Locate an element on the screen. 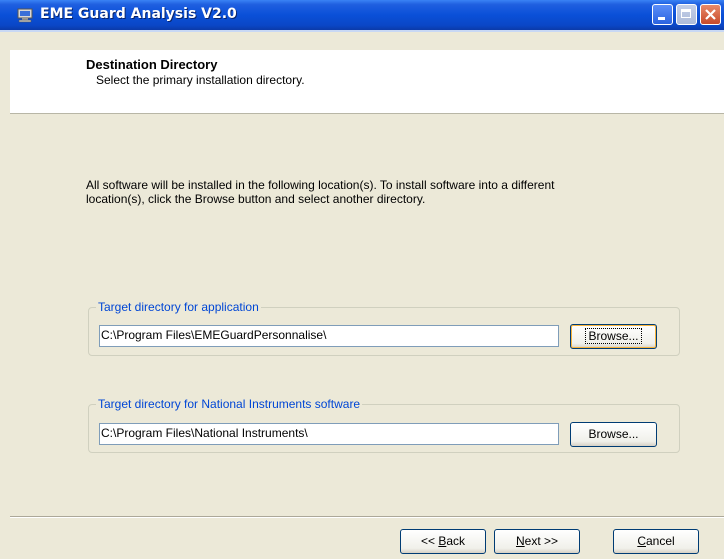 The width and height of the screenshot is (724, 559). button-separator is located at coordinates (367, 517).